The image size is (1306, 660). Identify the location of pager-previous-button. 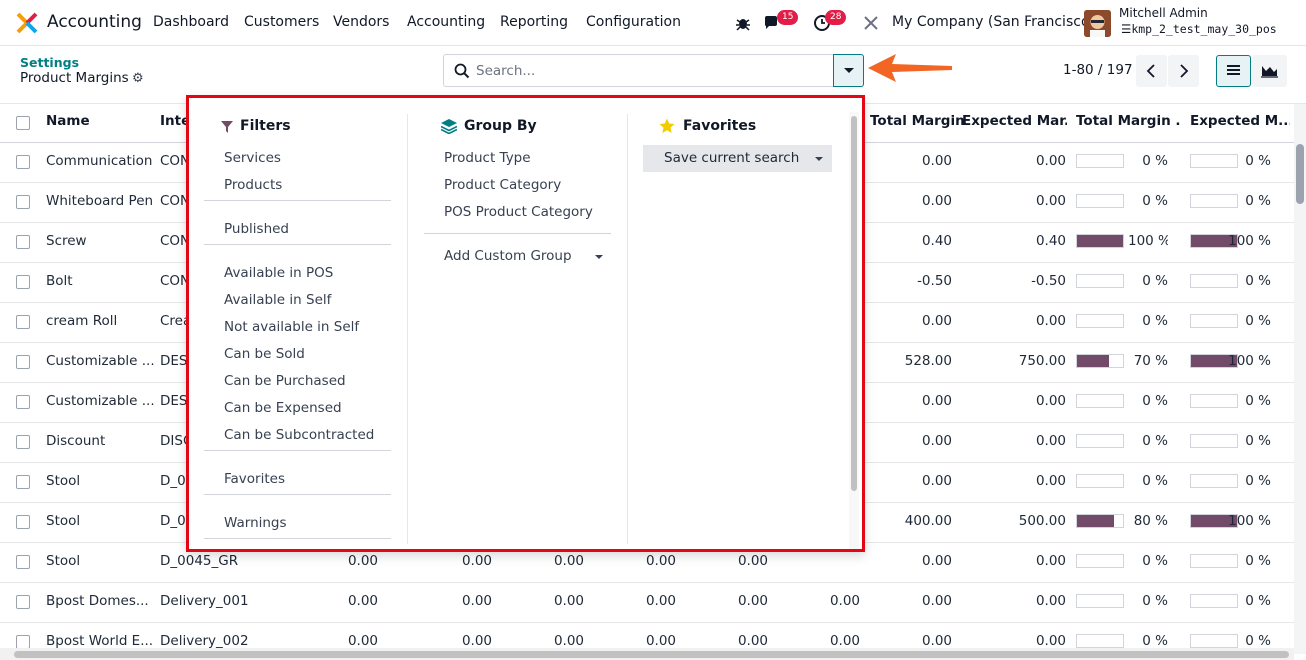
(1151, 71).